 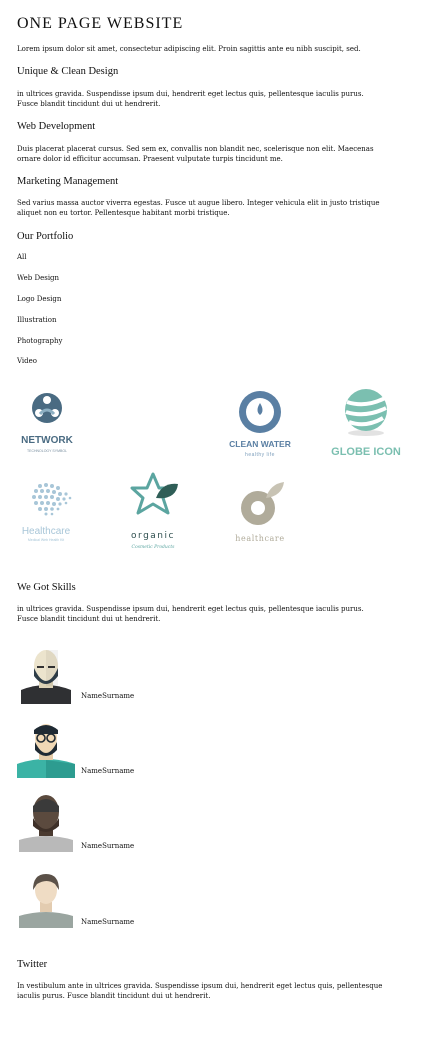 What do you see at coordinates (260, 444) in the screenshot?
I see `clean-water-logo-name: CLEAN WATER` at bounding box center [260, 444].